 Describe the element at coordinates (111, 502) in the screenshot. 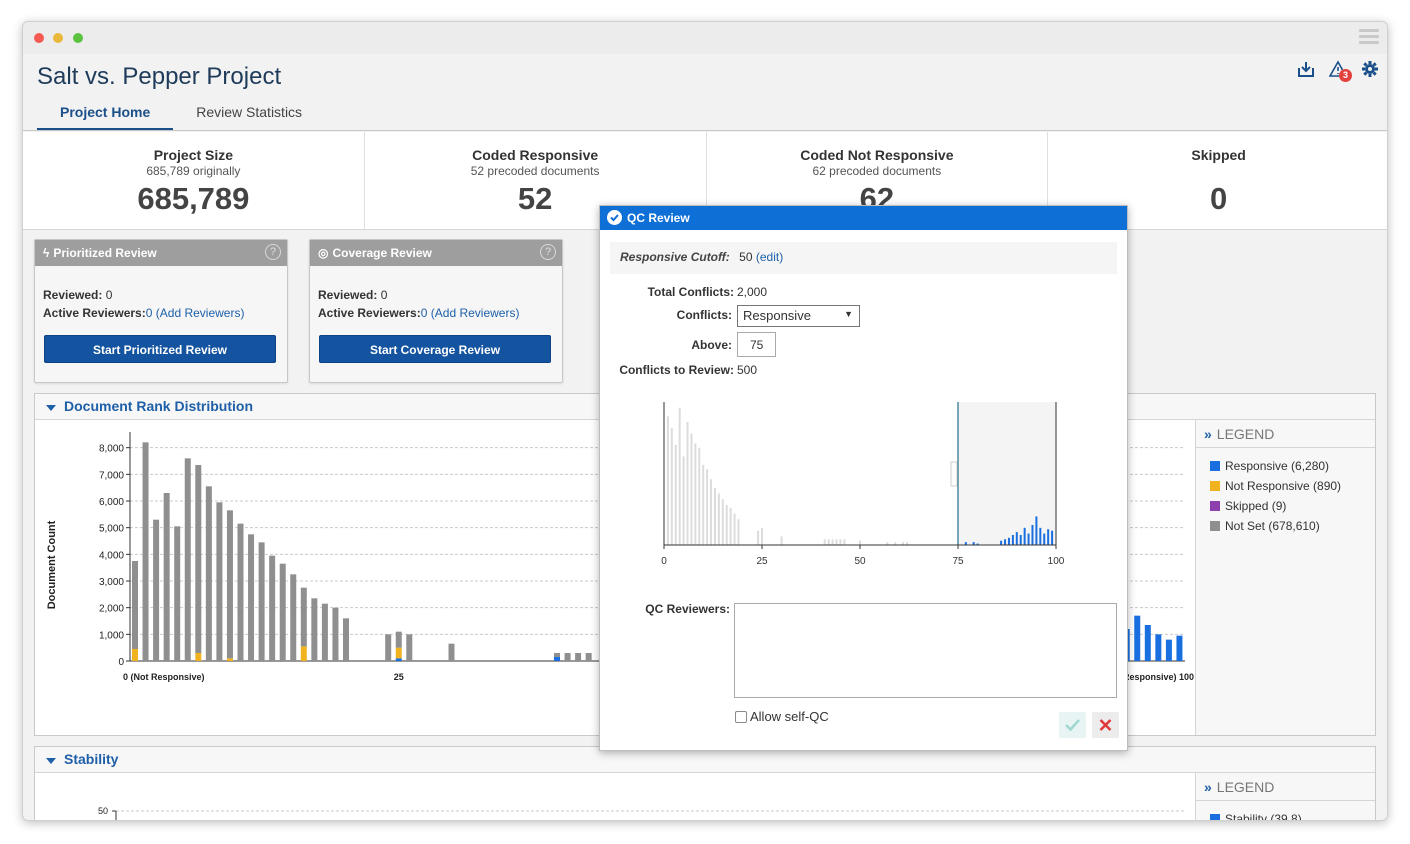

I see `y-tick-label: 6,000` at that location.